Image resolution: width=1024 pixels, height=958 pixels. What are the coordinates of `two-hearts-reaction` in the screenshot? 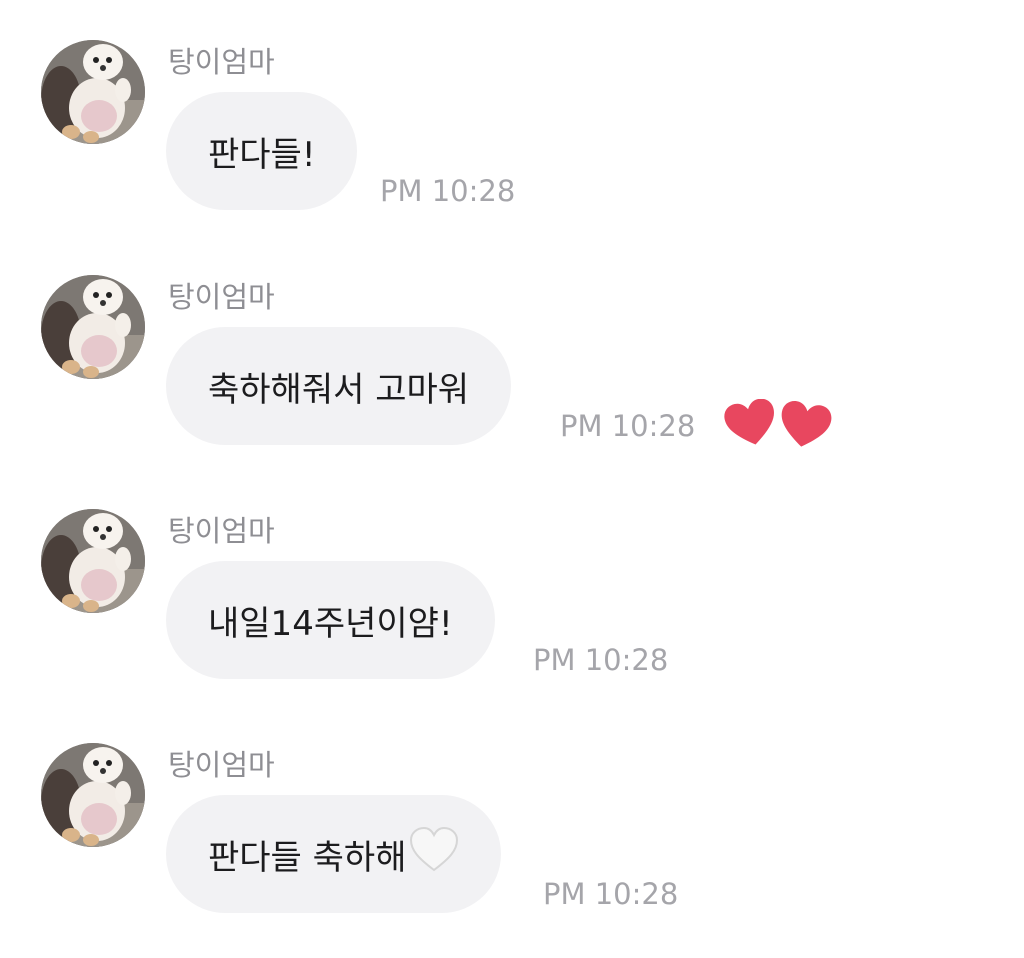 It's located at (778, 426).